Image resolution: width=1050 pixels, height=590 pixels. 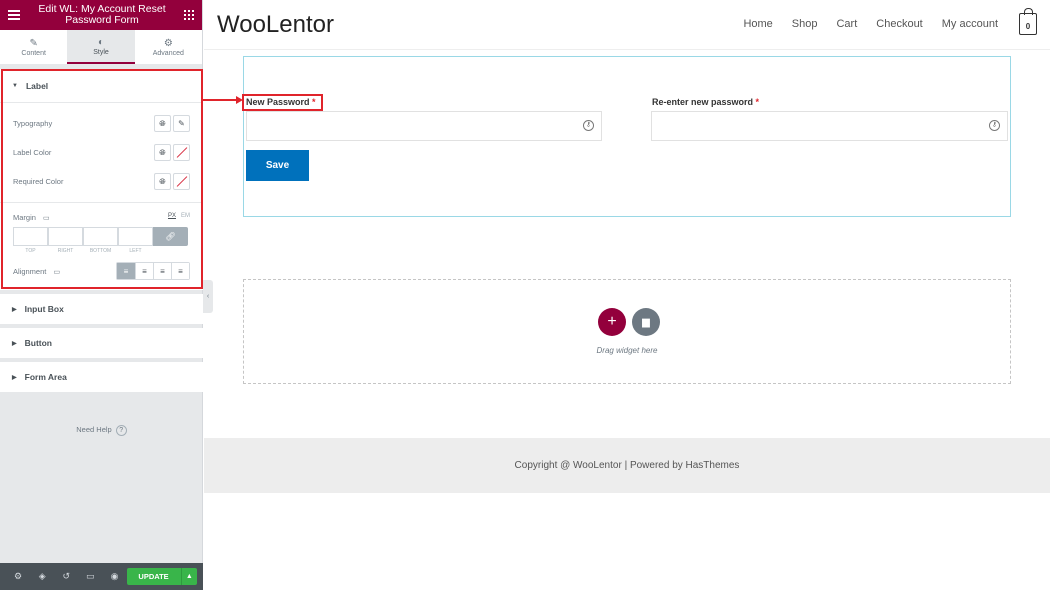 What do you see at coordinates (135, 236) in the screenshot?
I see `margin-left-input` at bounding box center [135, 236].